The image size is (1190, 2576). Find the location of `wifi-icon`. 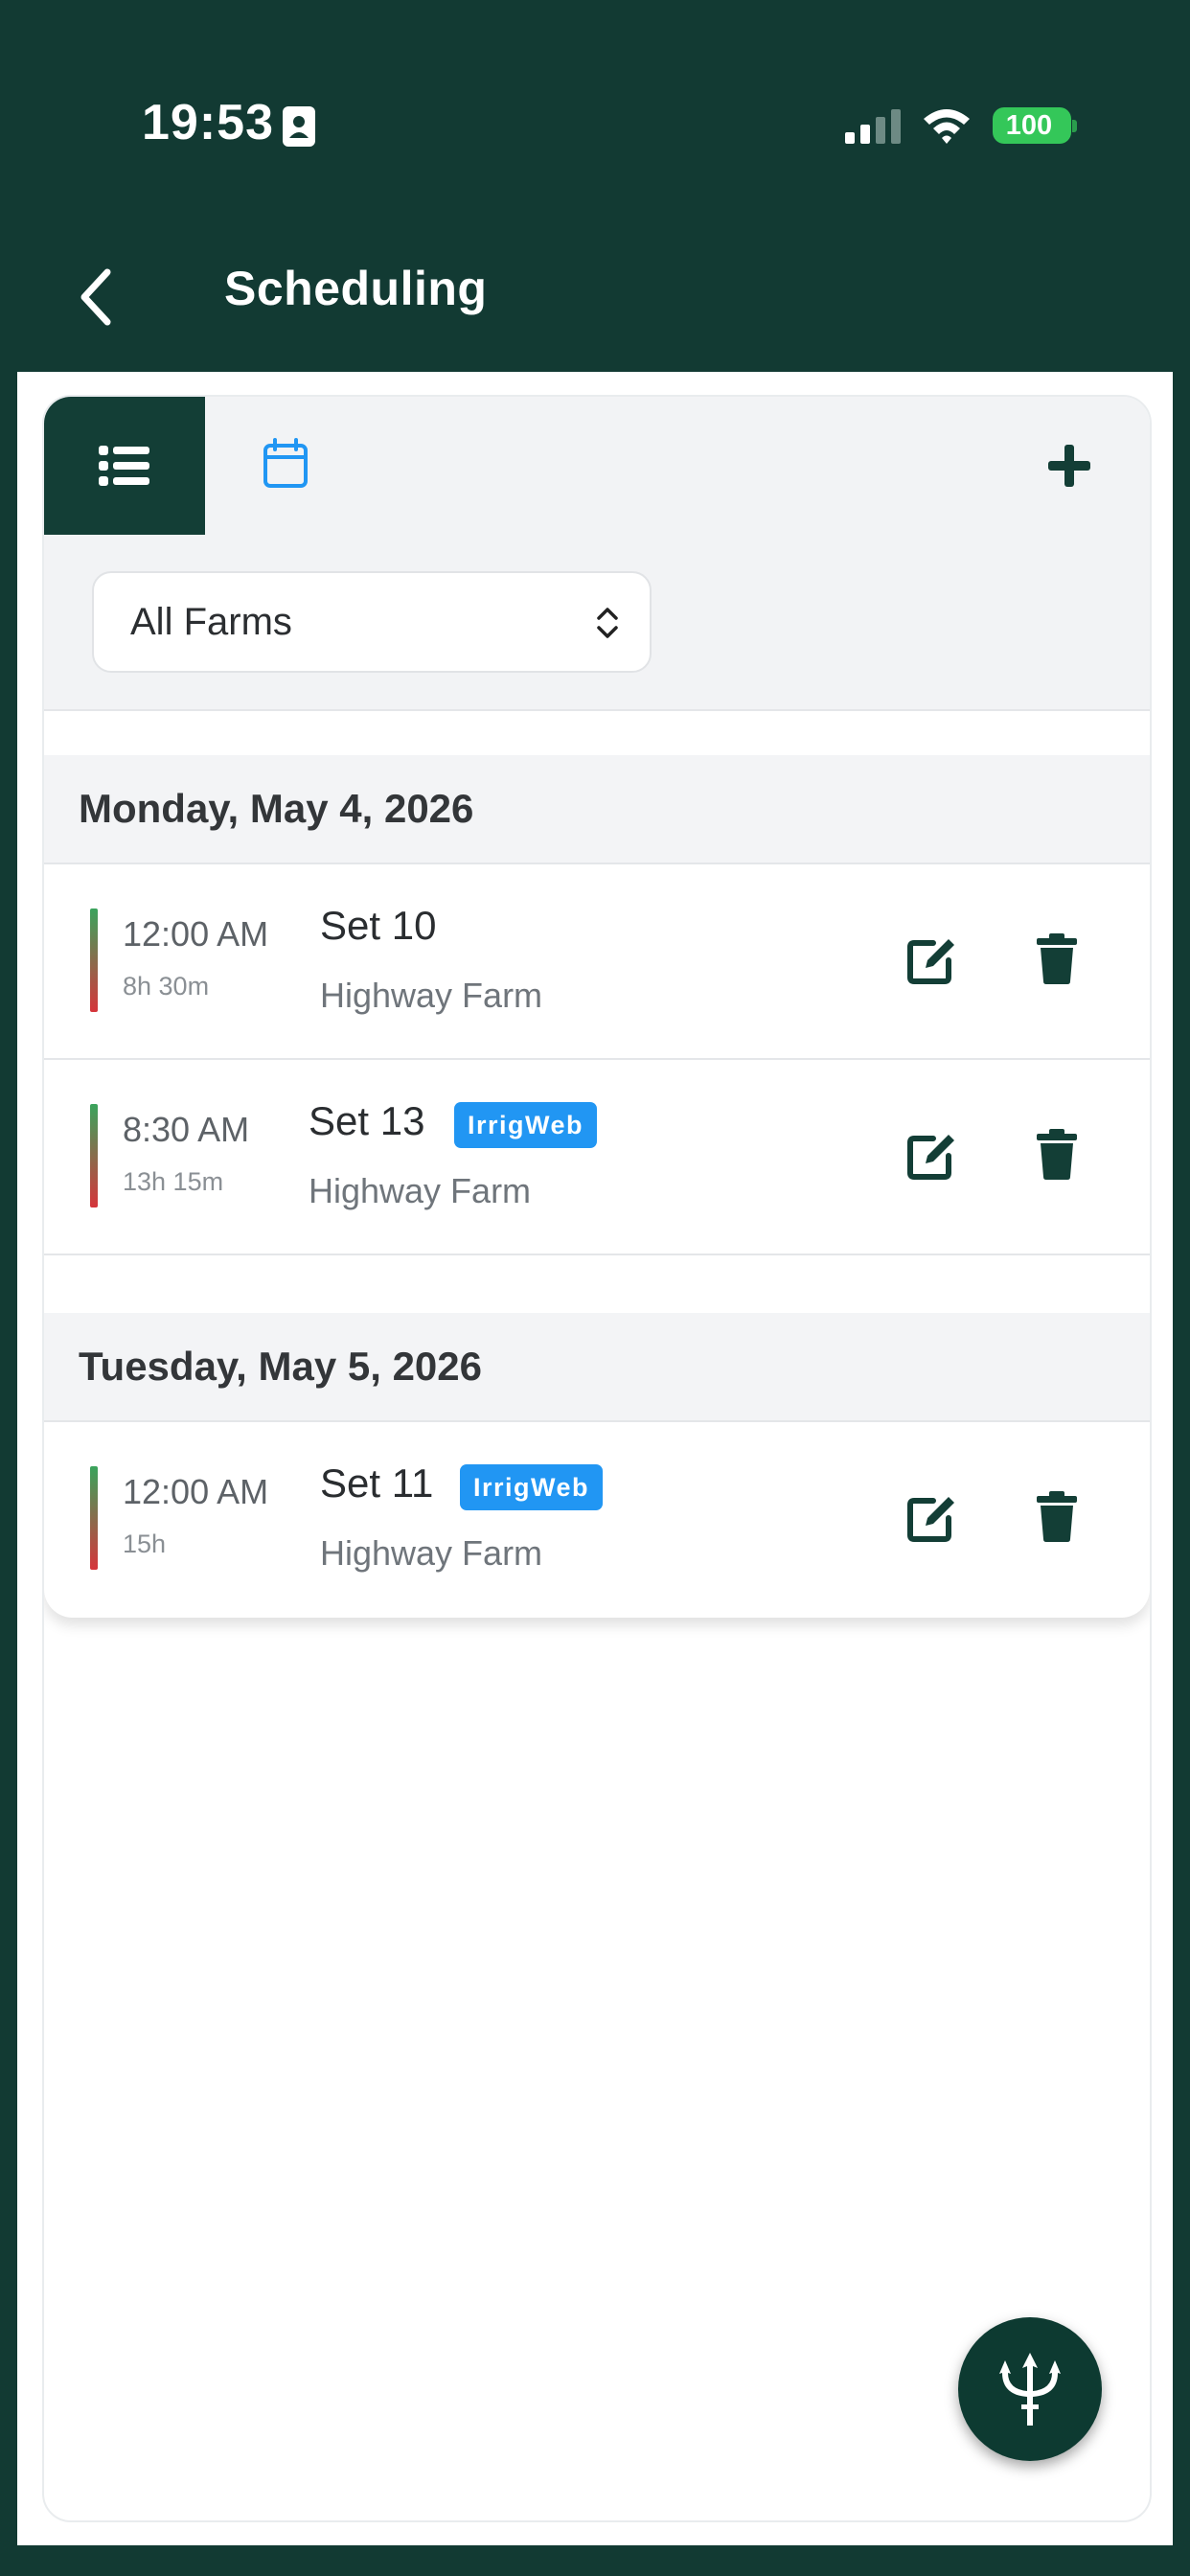

wifi-icon is located at coordinates (947, 126).